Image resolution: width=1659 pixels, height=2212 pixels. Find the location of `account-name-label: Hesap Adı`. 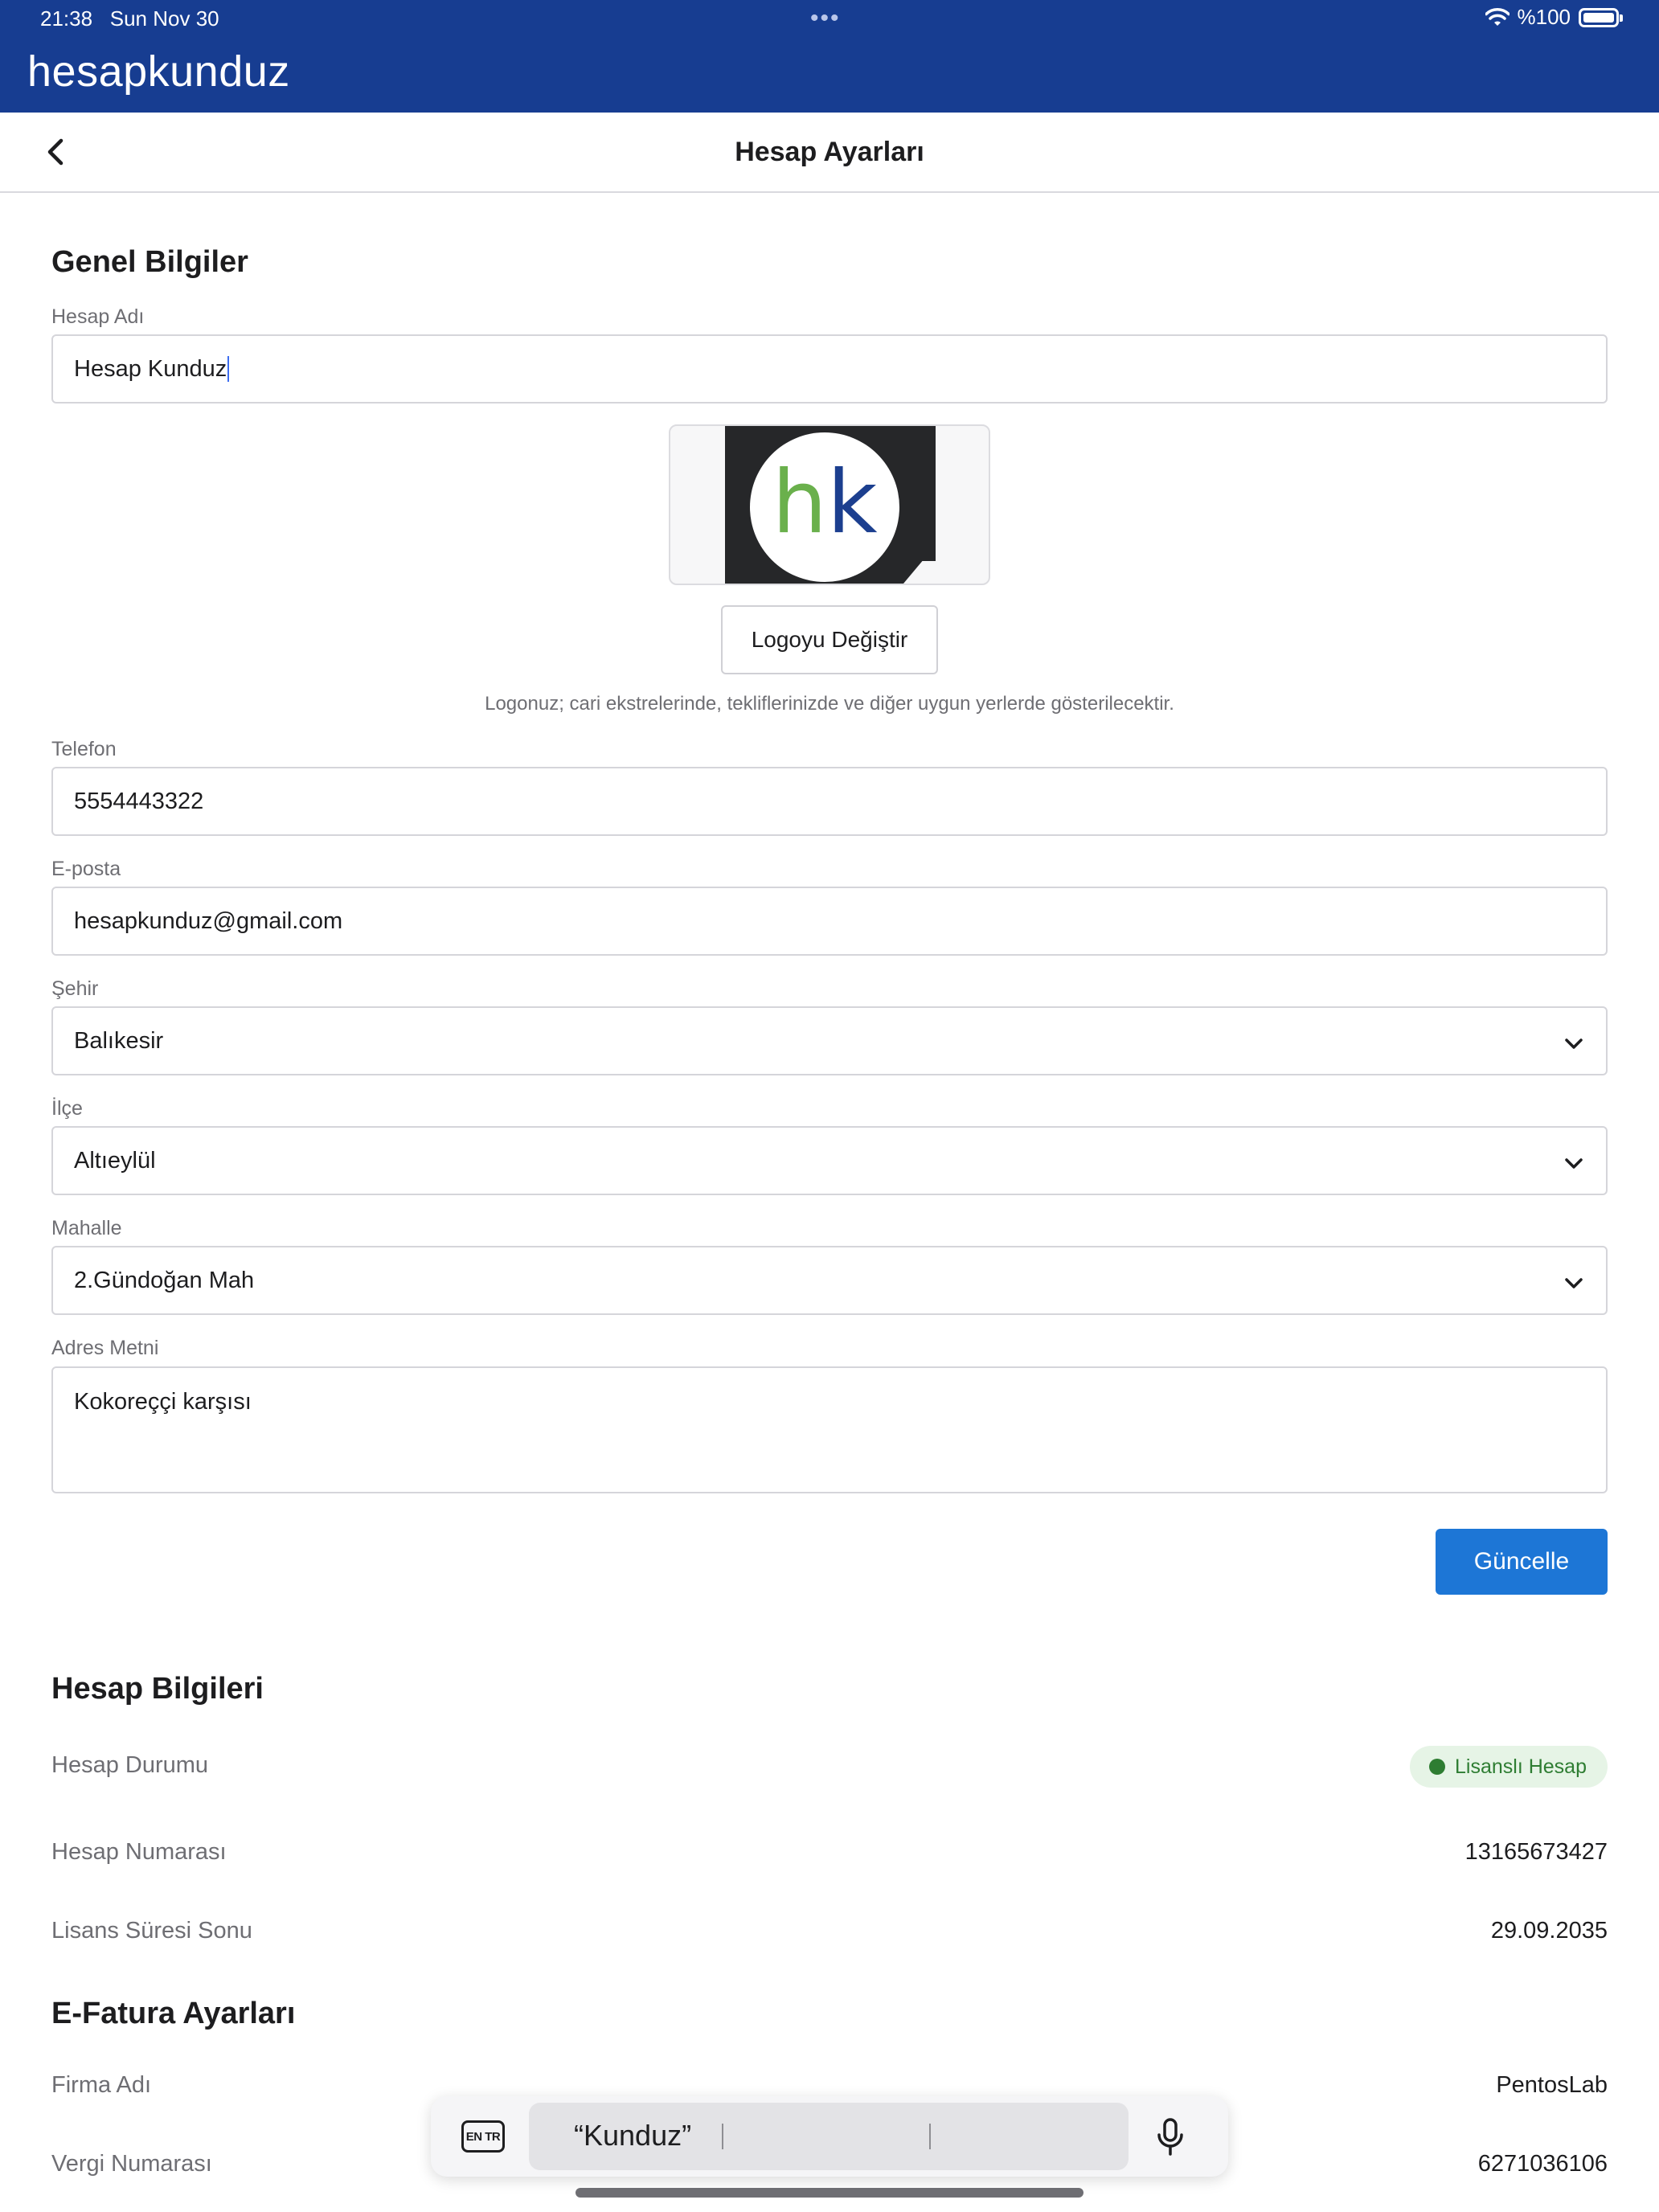

account-name-label: Hesap Adı is located at coordinates (98, 316).